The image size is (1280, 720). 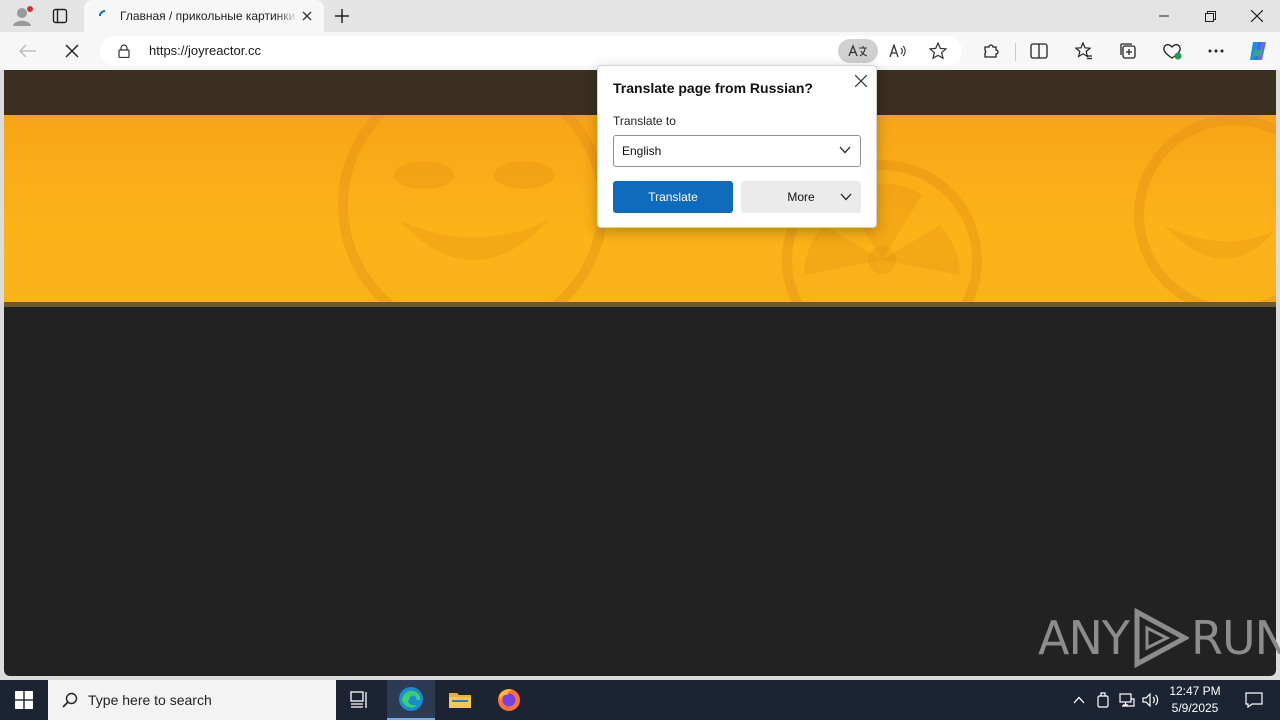 I want to click on search-icon, so click(x=70, y=700).